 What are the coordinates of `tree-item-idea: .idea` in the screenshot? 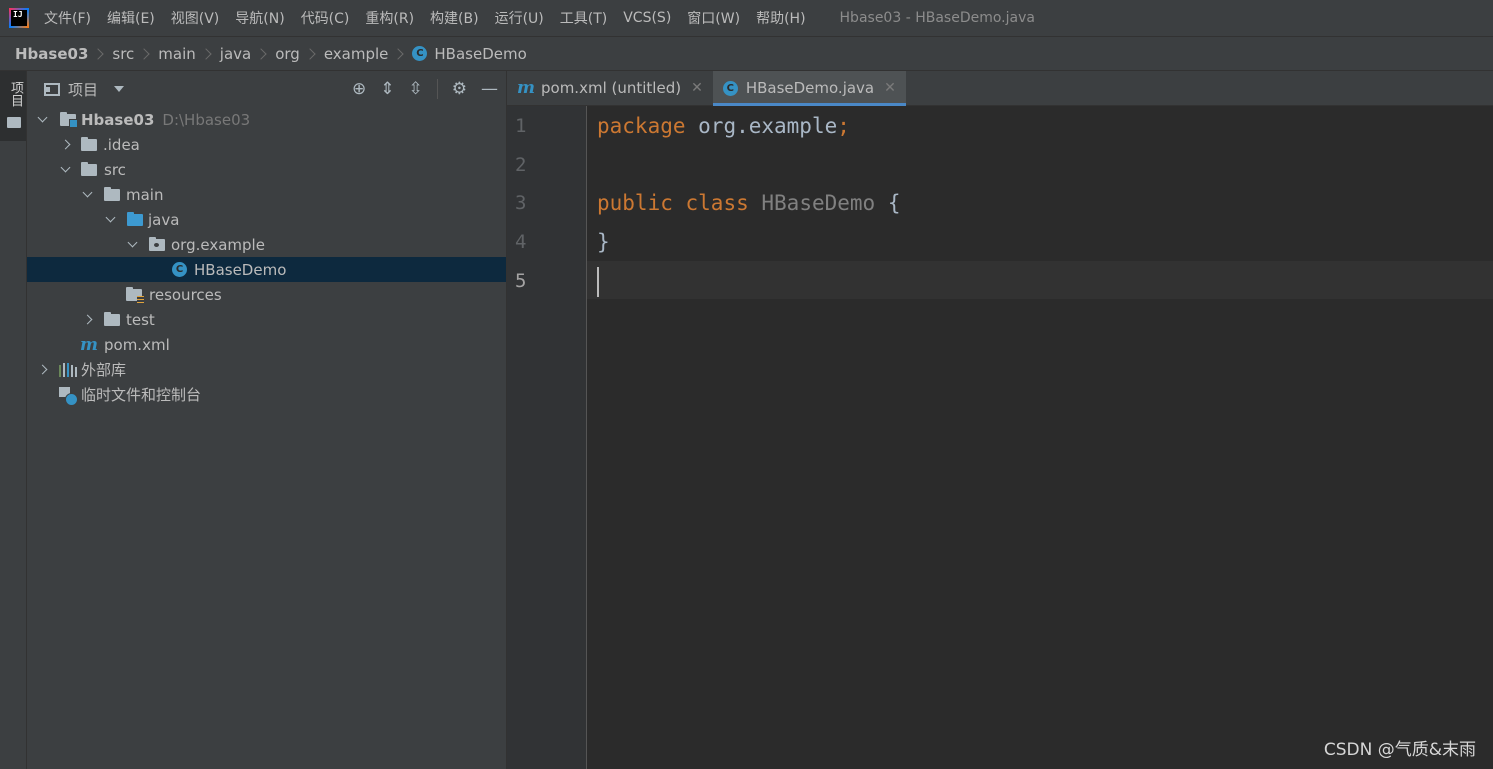 It's located at (266, 144).